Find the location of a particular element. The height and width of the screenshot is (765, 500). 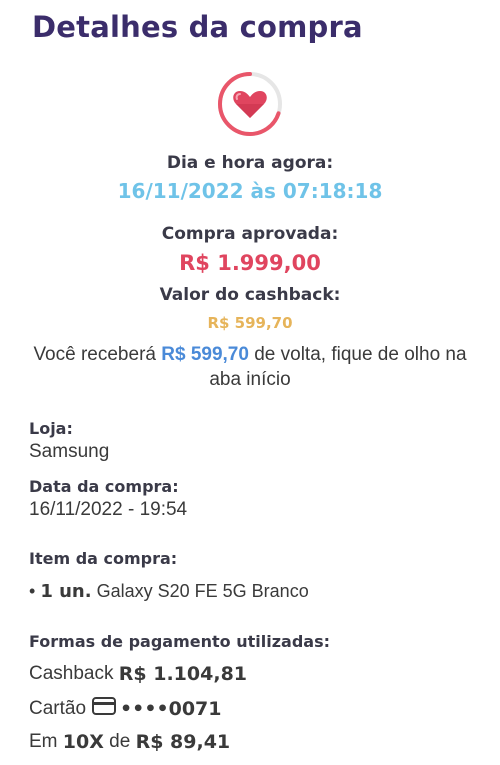

item-label: Item da compra: is located at coordinates (103, 558).